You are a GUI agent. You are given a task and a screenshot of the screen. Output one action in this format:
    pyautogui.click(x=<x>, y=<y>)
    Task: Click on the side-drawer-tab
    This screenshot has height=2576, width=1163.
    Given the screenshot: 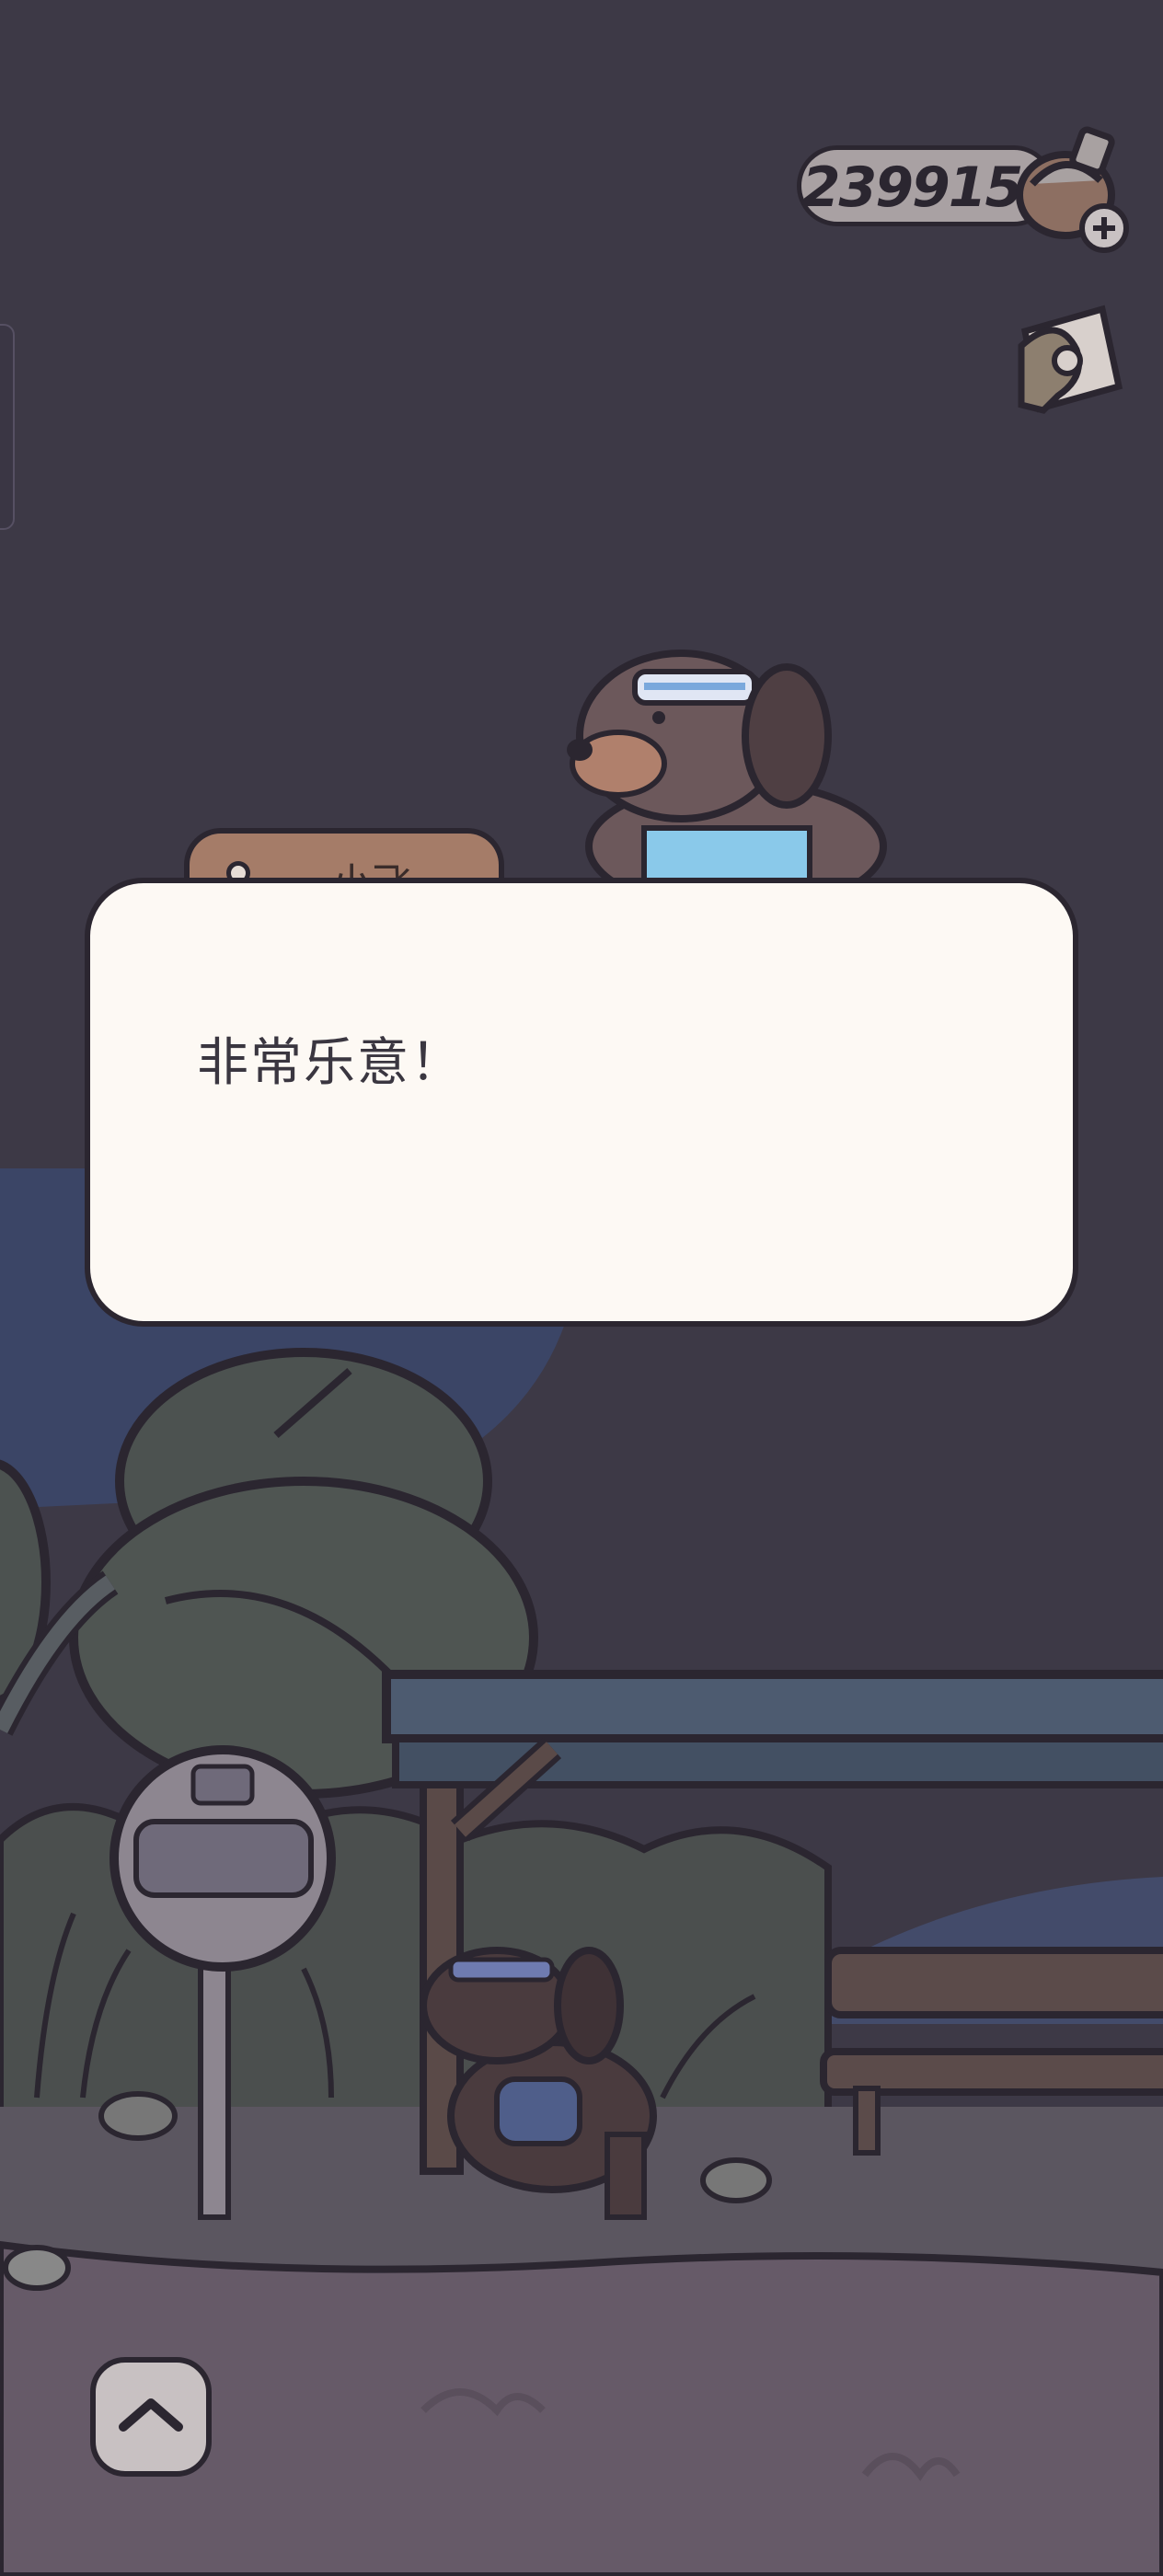 What is the action you would take?
    pyautogui.click(x=8, y=427)
    